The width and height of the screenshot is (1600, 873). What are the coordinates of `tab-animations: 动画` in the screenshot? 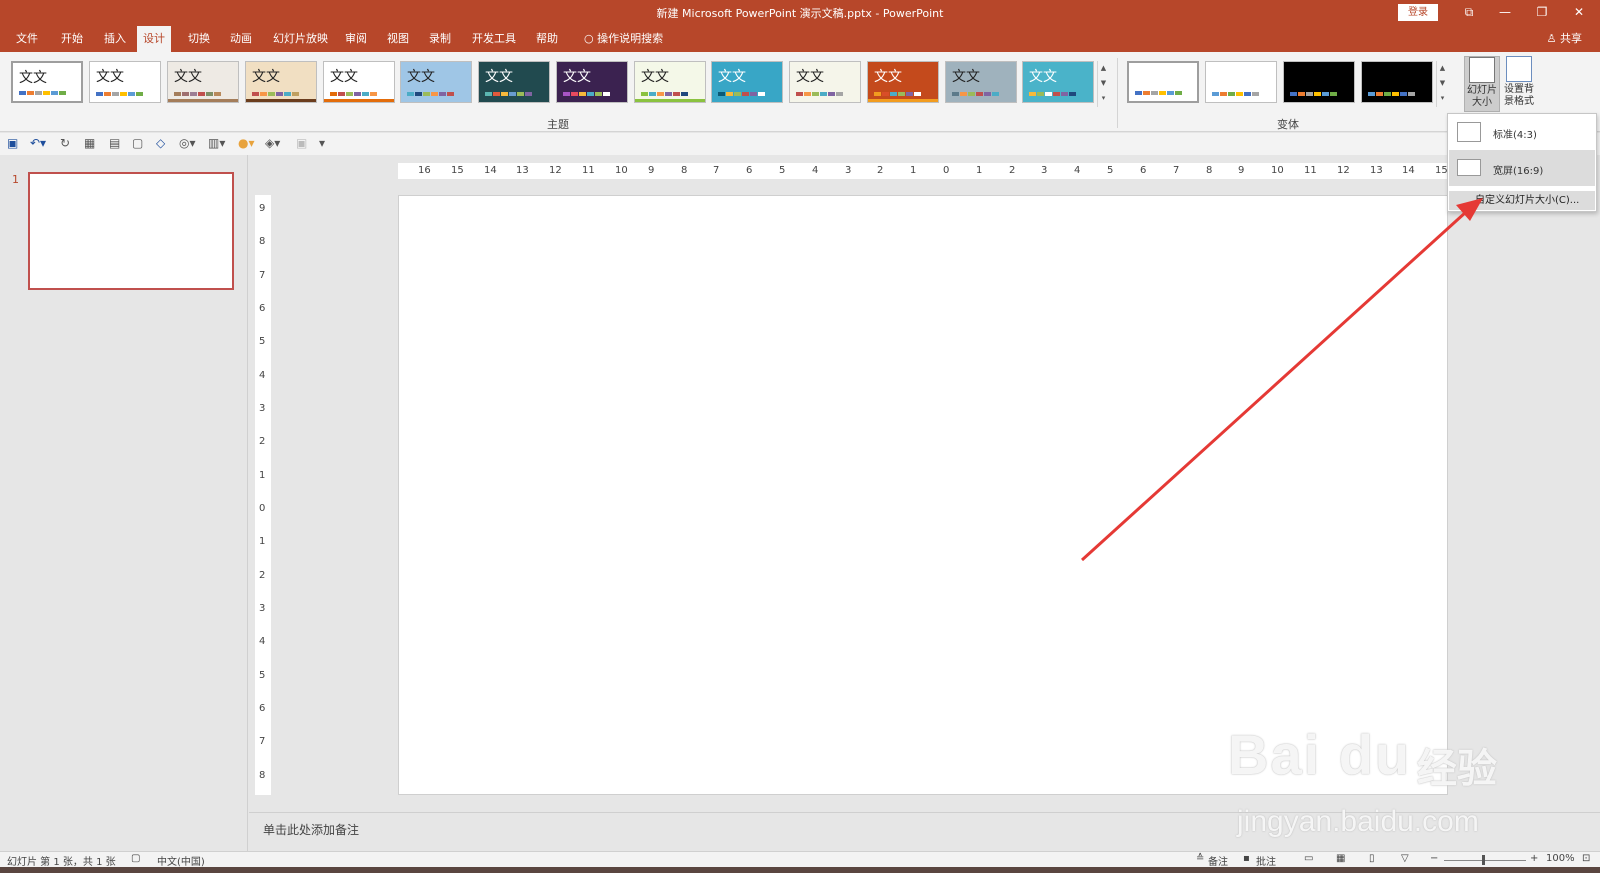 It's located at (241, 39).